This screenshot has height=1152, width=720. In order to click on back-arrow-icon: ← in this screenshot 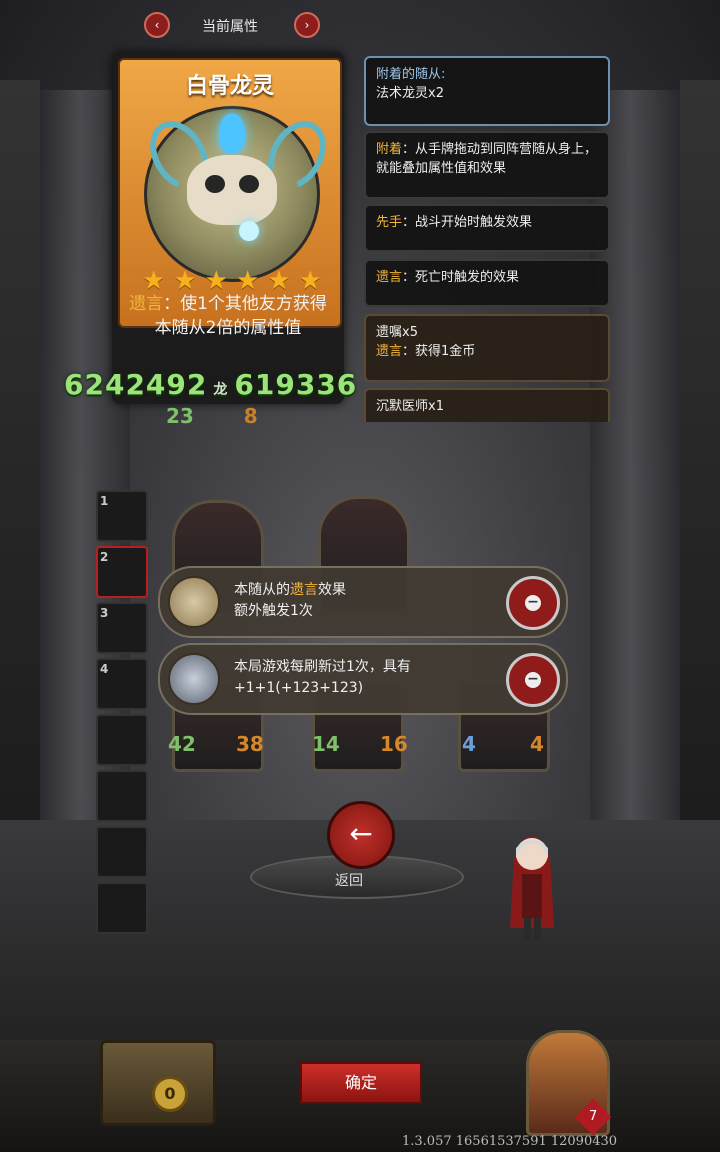, I will do `click(361, 833)`.